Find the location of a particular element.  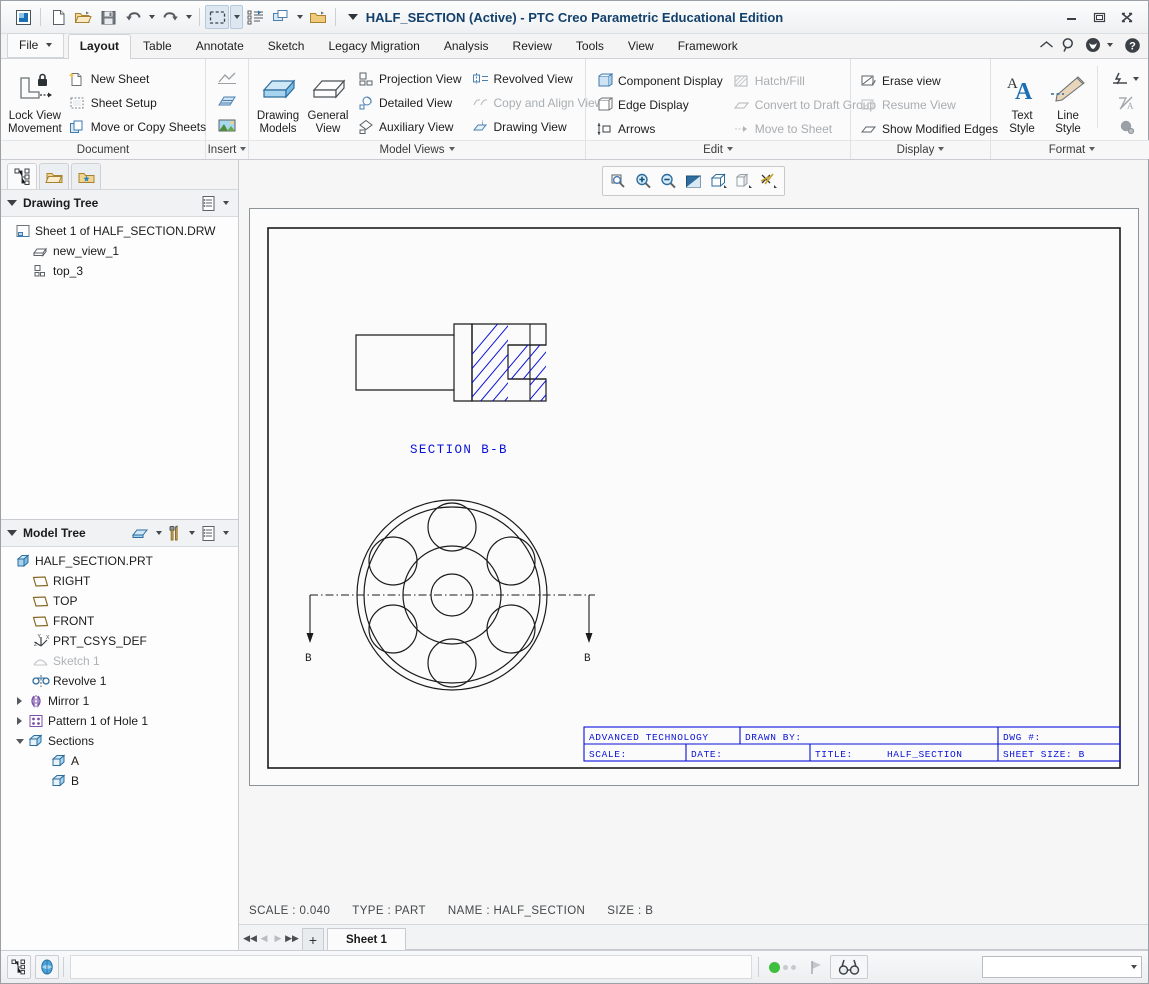

window-icon is located at coordinates (281, 17).